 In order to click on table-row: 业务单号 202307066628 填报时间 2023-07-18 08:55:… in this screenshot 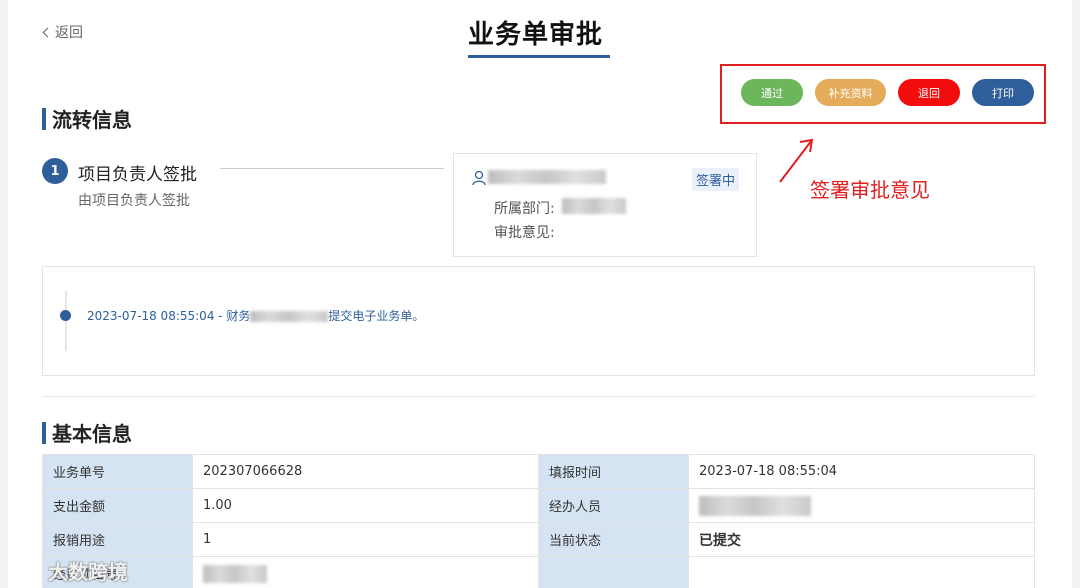, I will do `click(538, 471)`.